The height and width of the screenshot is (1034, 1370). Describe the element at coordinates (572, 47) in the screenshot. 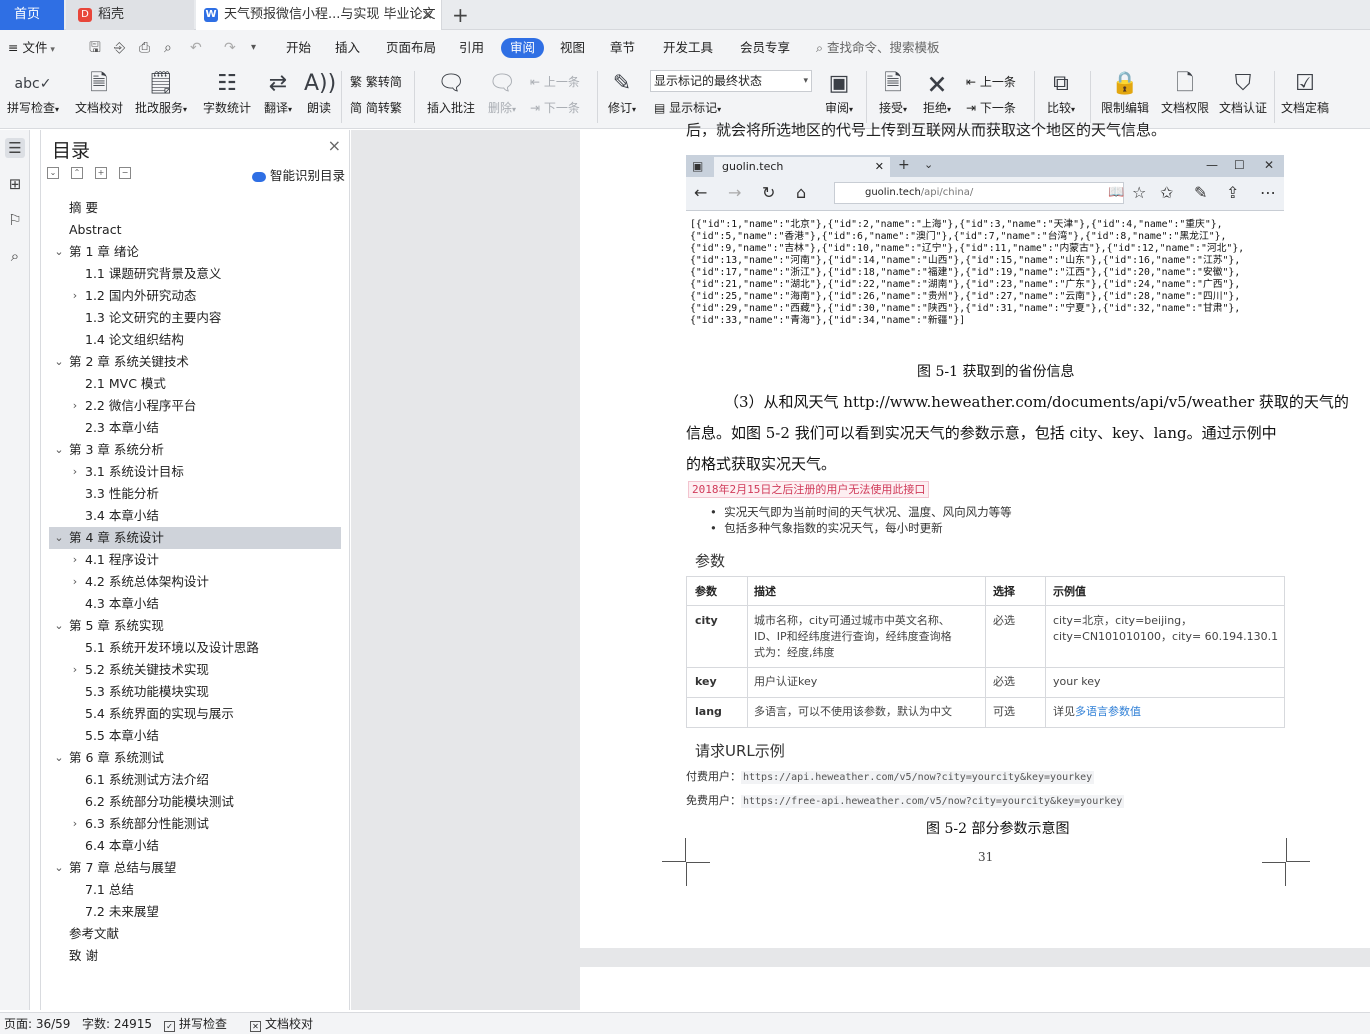

I see `menu-view: 视图` at that location.